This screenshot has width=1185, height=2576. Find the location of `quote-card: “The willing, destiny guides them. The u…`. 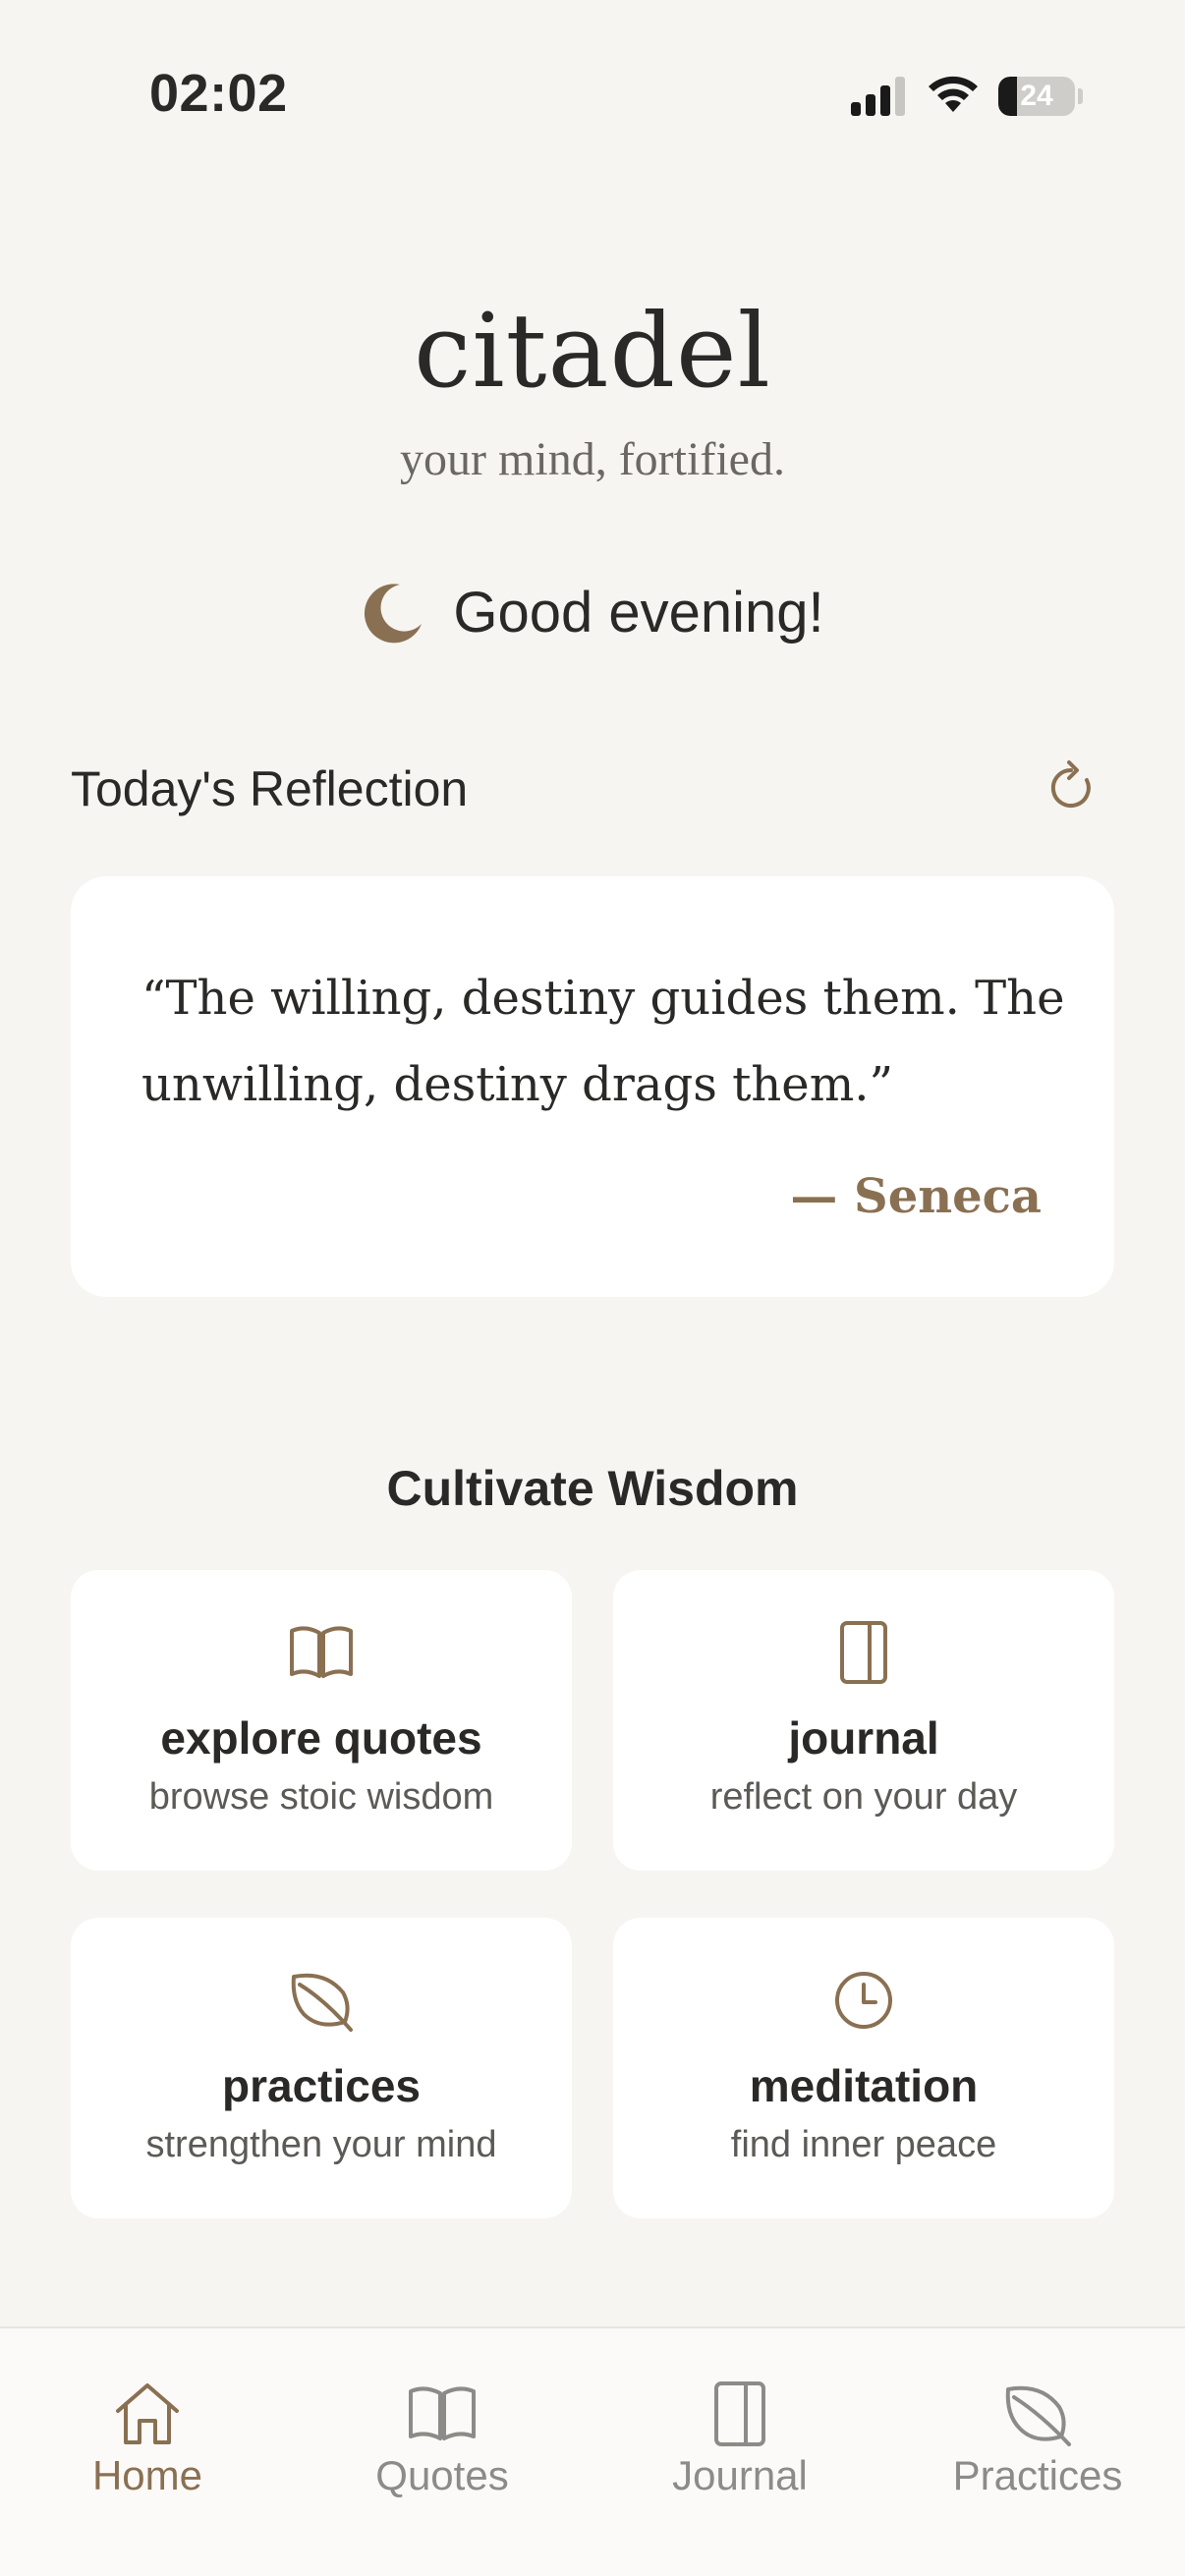

quote-card: “The willing, destiny guides them. The u… is located at coordinates (592, 1086).